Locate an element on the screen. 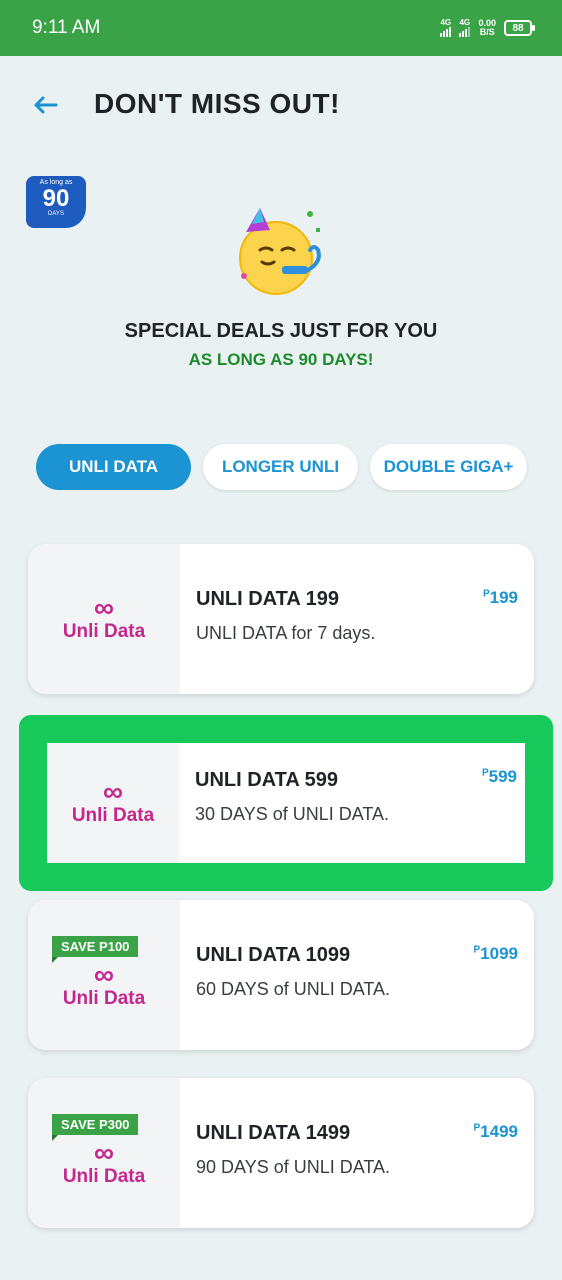 This screenshot has width=562, height=1280. save-badge: SAVE P100 is located at coordinates (95, 949).